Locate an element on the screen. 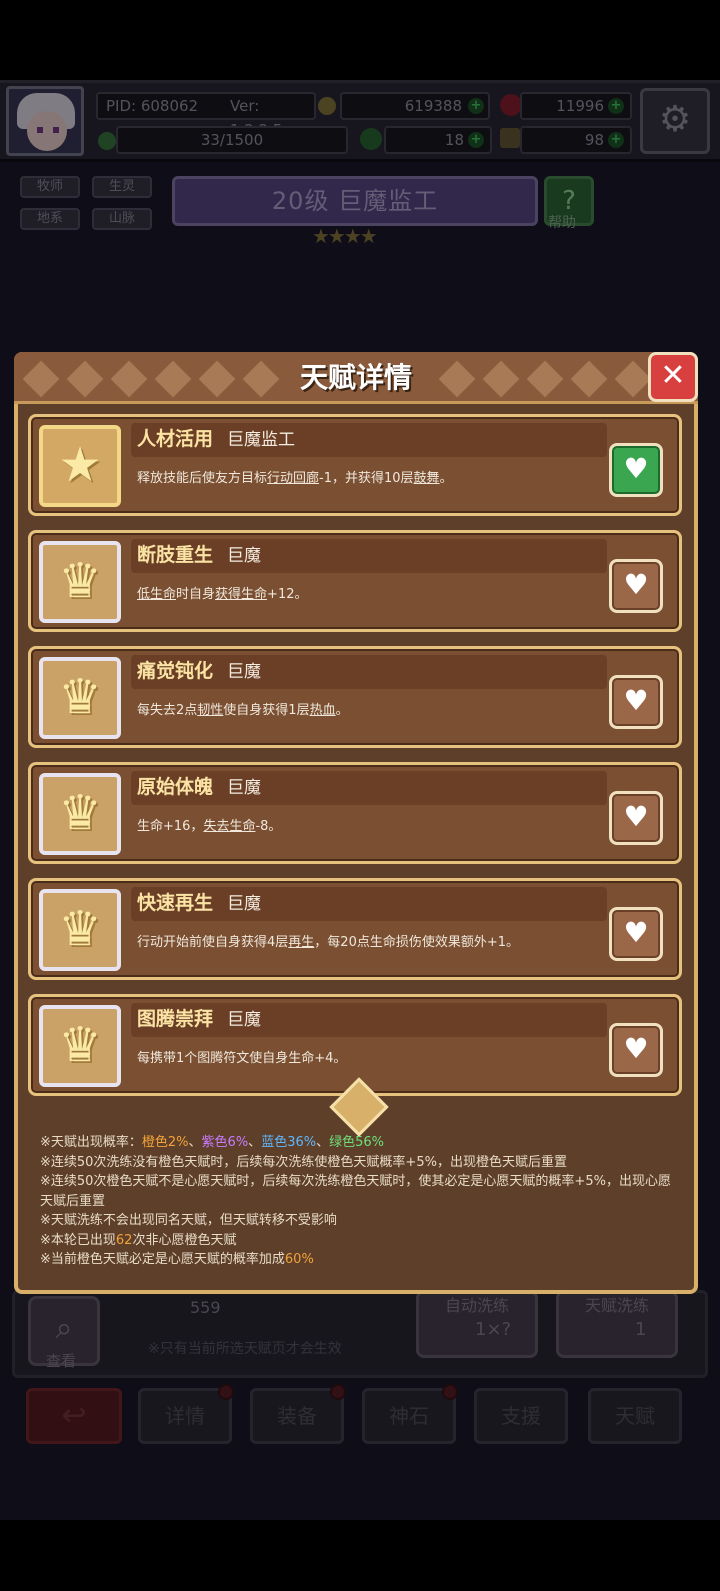 The width and height of the screenshot is (720, 1591). green-rate: 绿色56% is located at coordinates (357, 1142).